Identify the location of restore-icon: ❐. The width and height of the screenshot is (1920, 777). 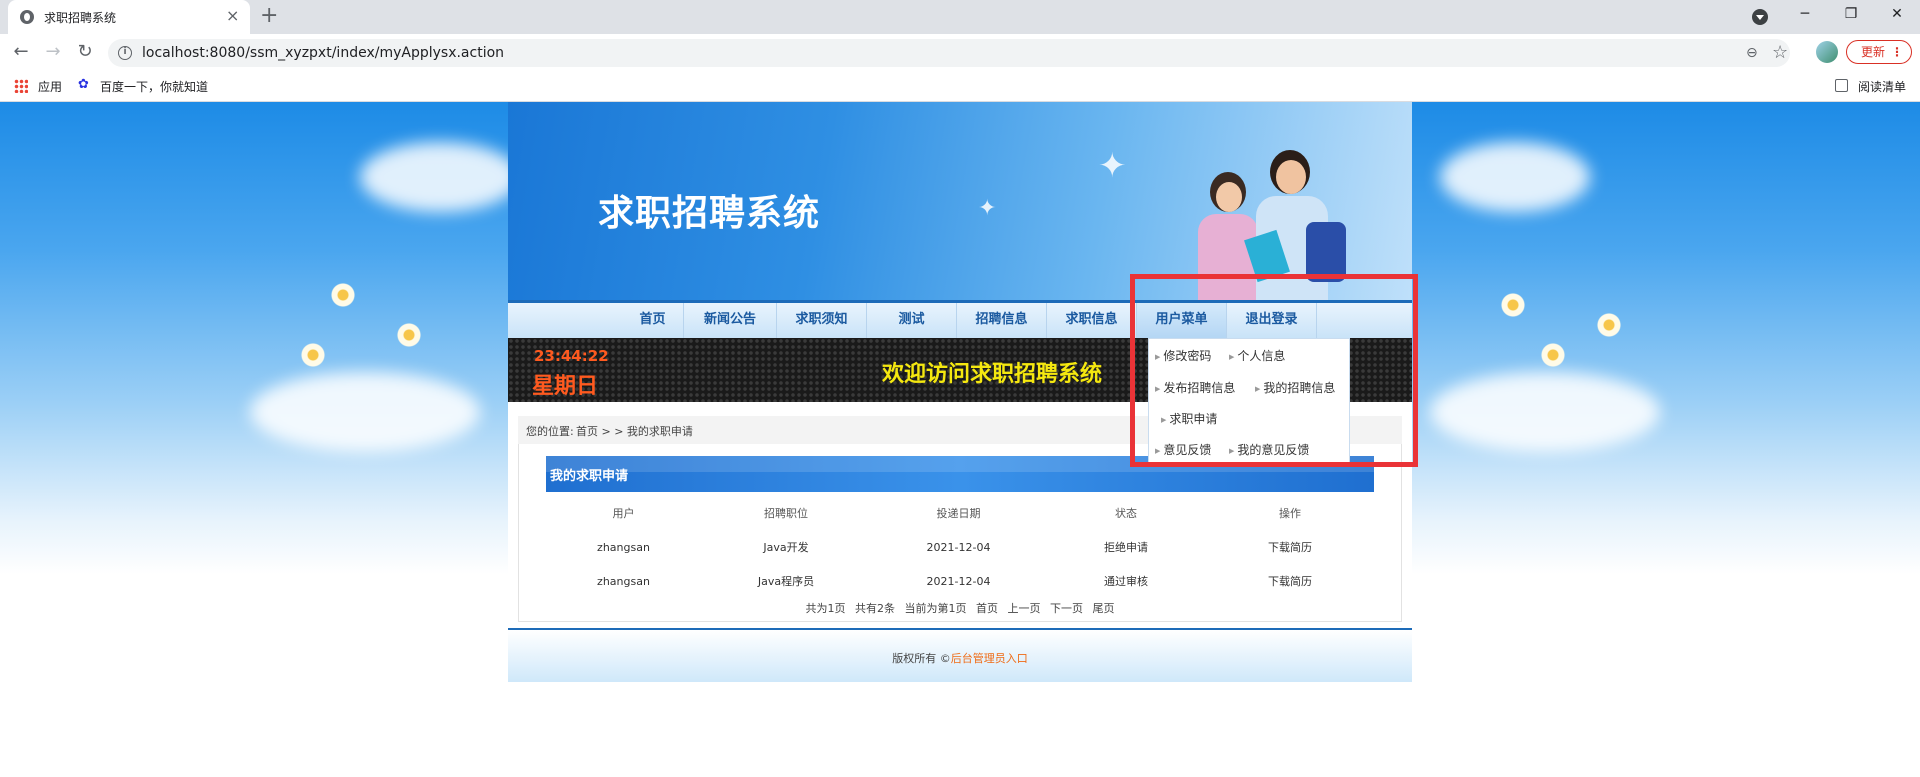
(1851, 17).